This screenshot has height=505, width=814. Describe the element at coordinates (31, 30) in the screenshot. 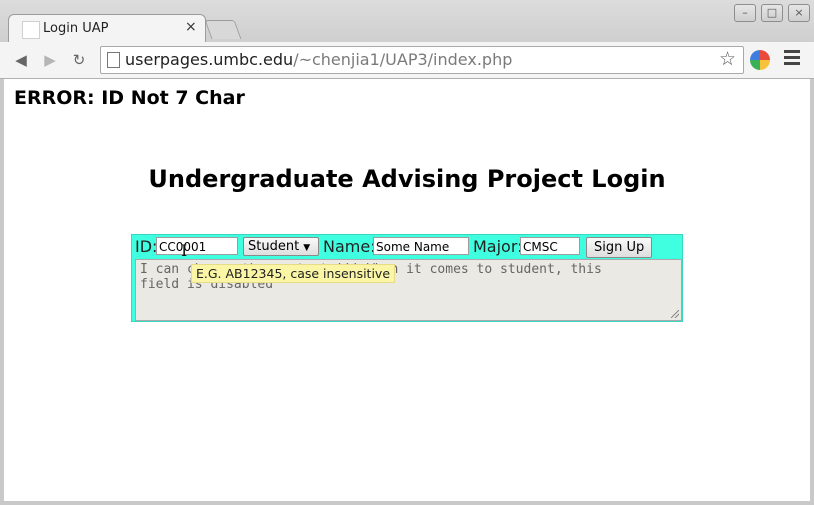

I see `page-favicon-icon` at that location.